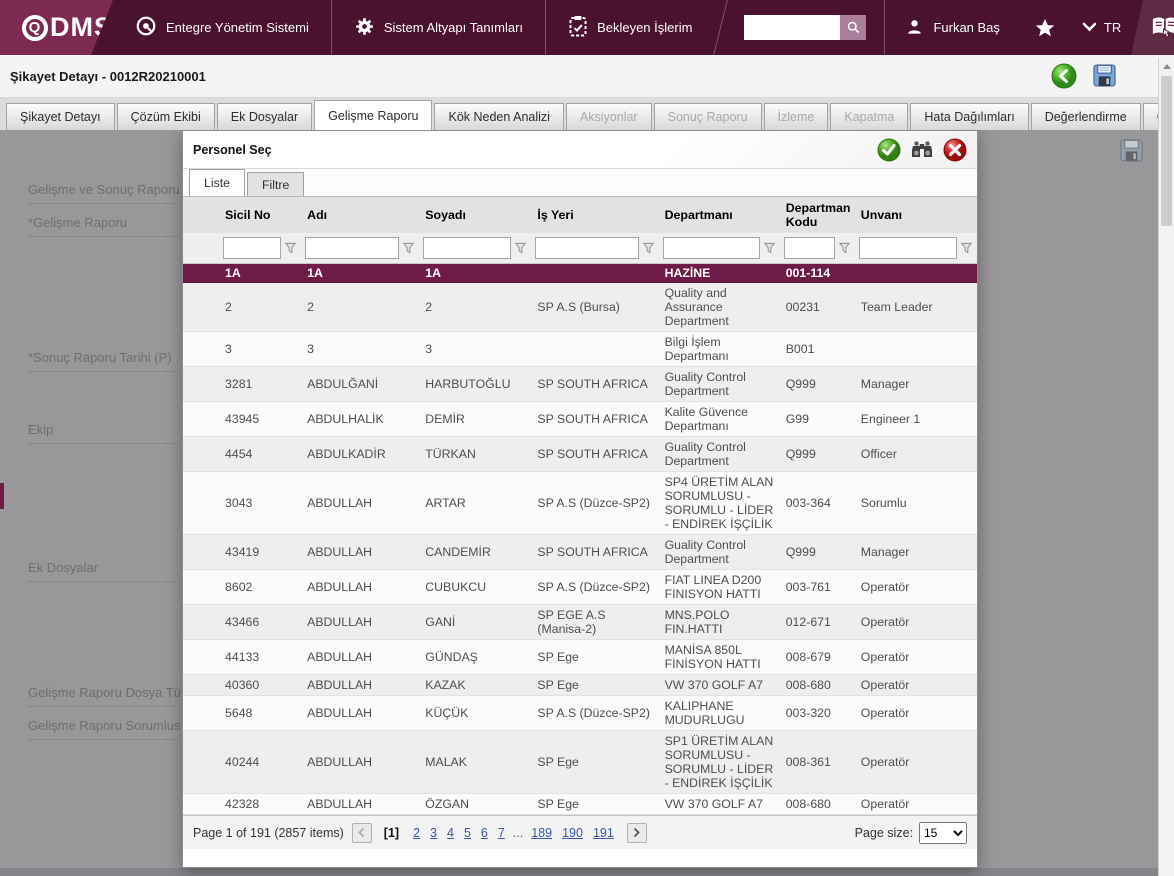  I want to click on table-cell: VW 370 GOLF A7, so click(719, 685).